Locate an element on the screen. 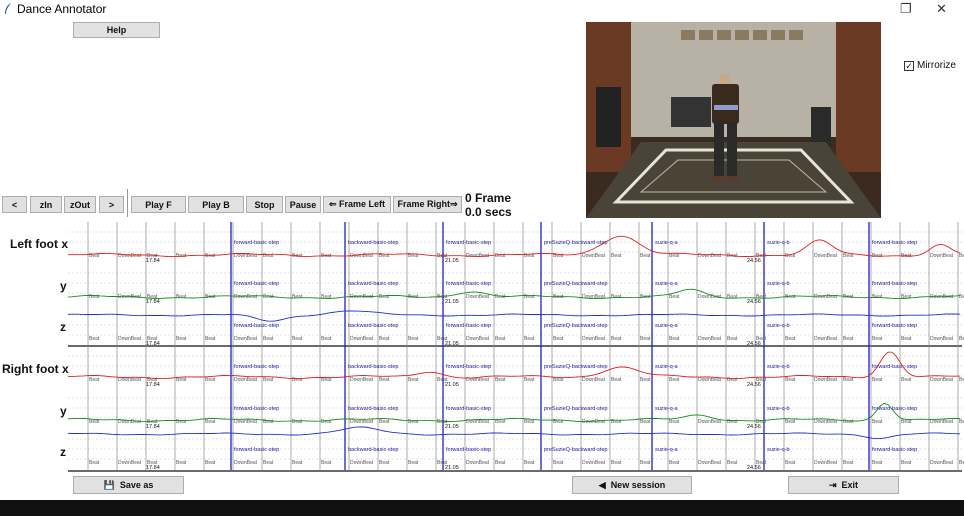  save-as-button: 💾 Save as is located at coordinates (128, 485).